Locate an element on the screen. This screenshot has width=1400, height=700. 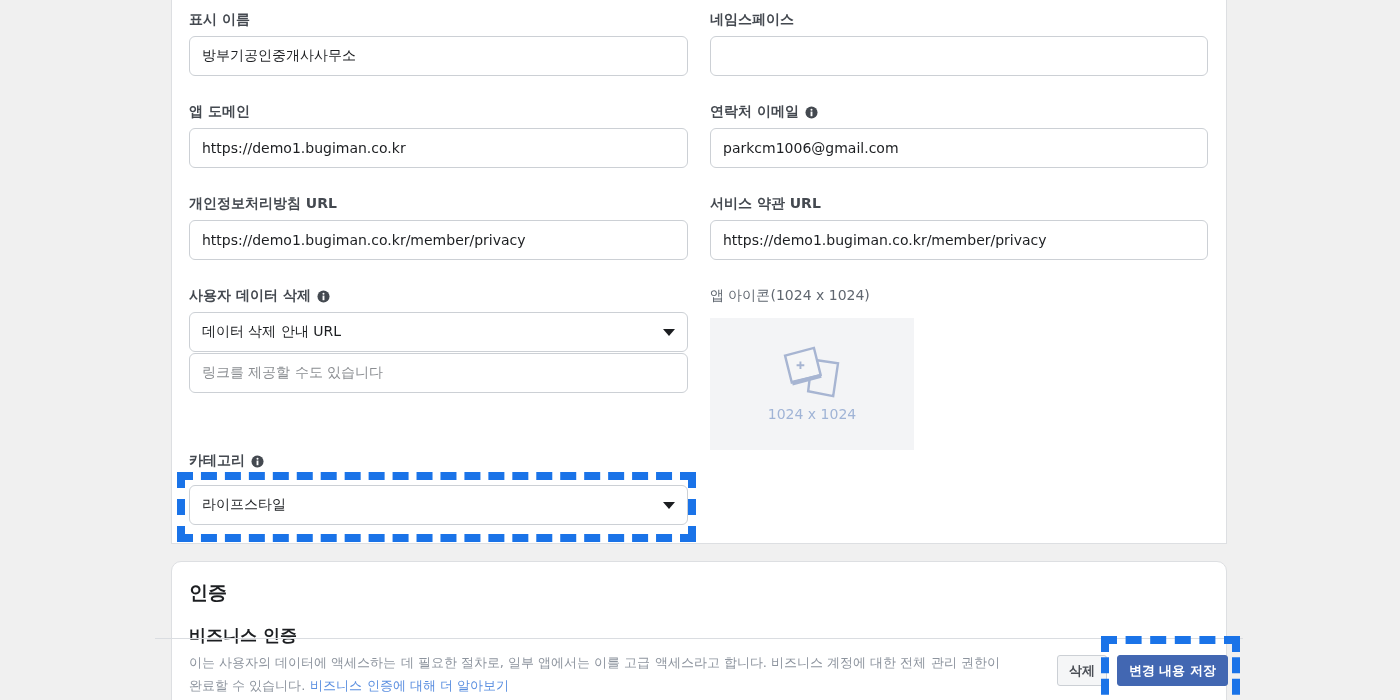
text-field: https://demo1.bugiman.co.kr is located at coordinates (438, 148).